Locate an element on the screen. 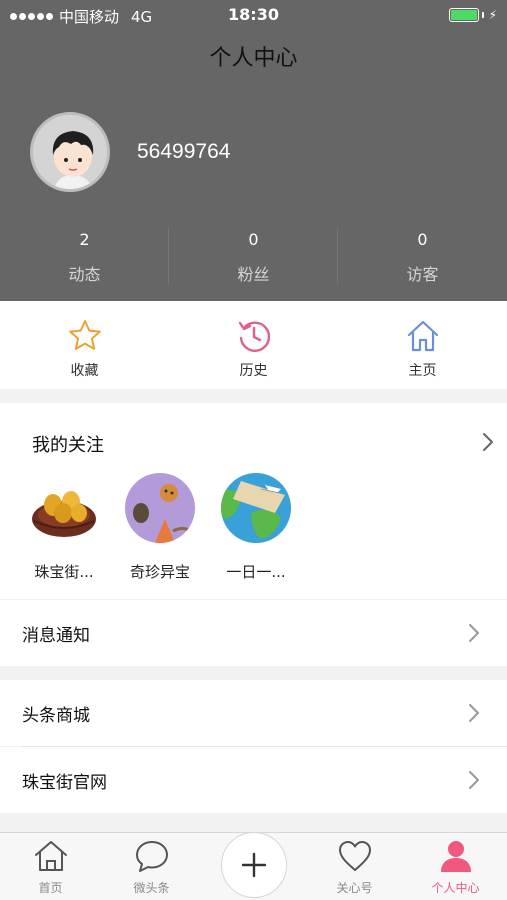 Image resolution: width=507 pixels, height=900 pixels. history-button: 历史 is located at coordinates (253, 345).